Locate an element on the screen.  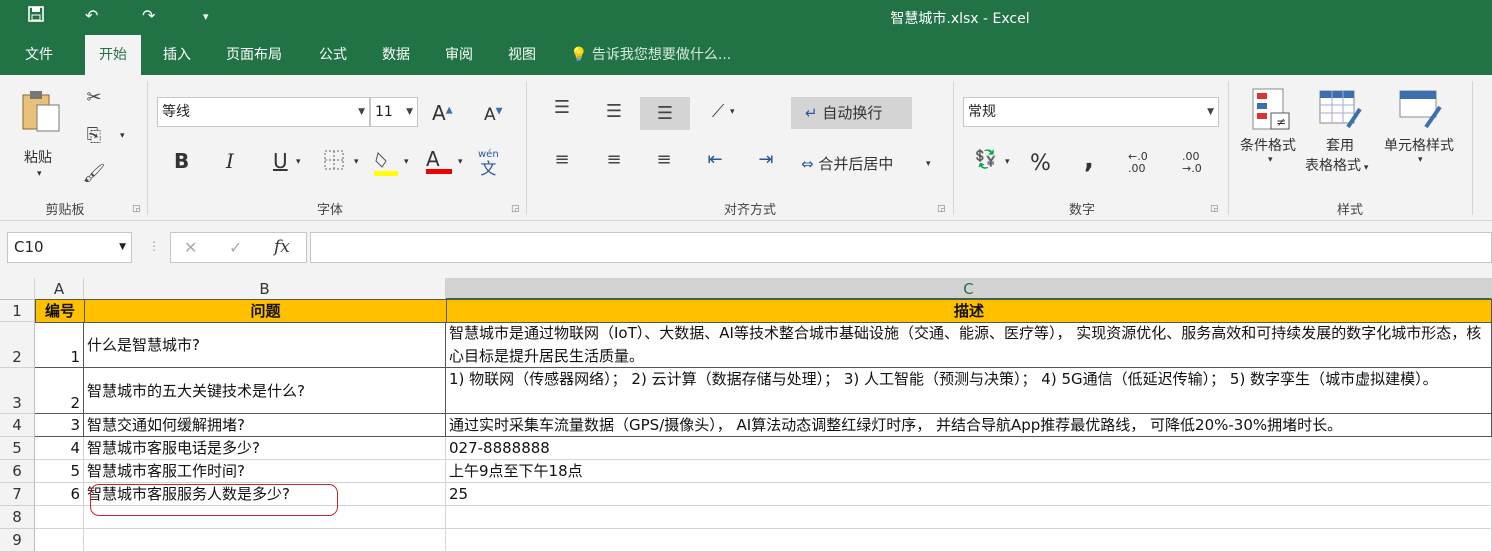
percent-button: % is located at coordinates (1040, 163).